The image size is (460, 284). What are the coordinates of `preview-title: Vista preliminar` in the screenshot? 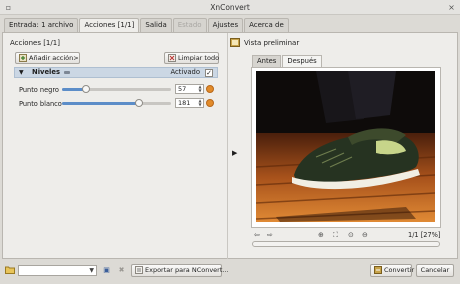 It's located at (272, 43).